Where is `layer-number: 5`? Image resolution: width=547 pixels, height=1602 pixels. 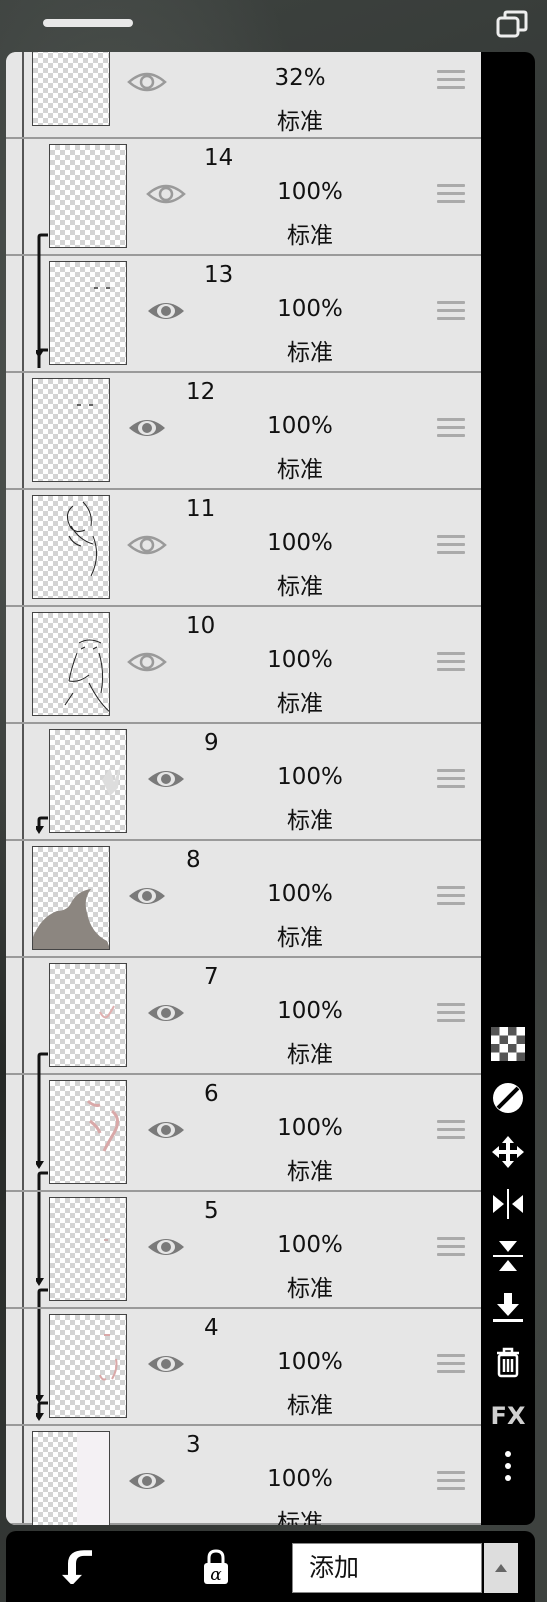
layer-number: 5 is located at coordinates (211, 1211).